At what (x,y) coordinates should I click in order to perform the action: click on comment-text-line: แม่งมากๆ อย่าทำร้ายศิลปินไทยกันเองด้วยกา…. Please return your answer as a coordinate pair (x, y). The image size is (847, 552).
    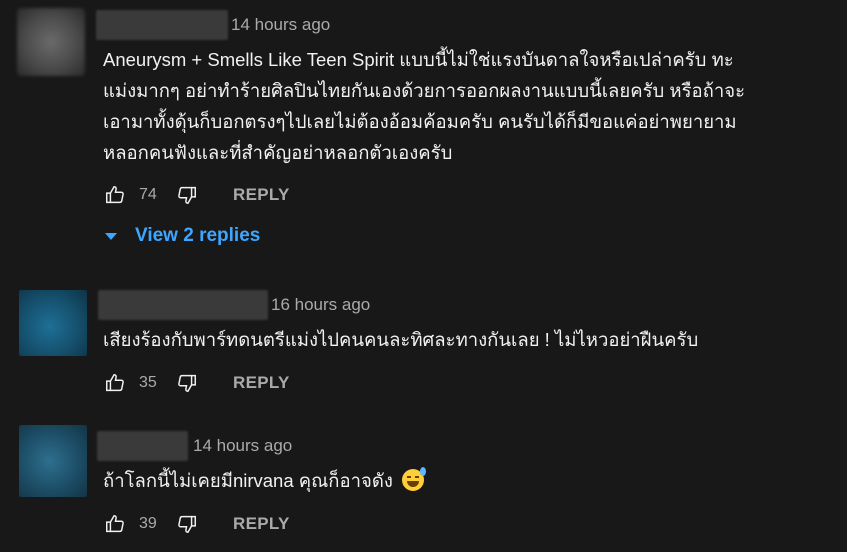
    Looking at the image, I should click on (424, 90).